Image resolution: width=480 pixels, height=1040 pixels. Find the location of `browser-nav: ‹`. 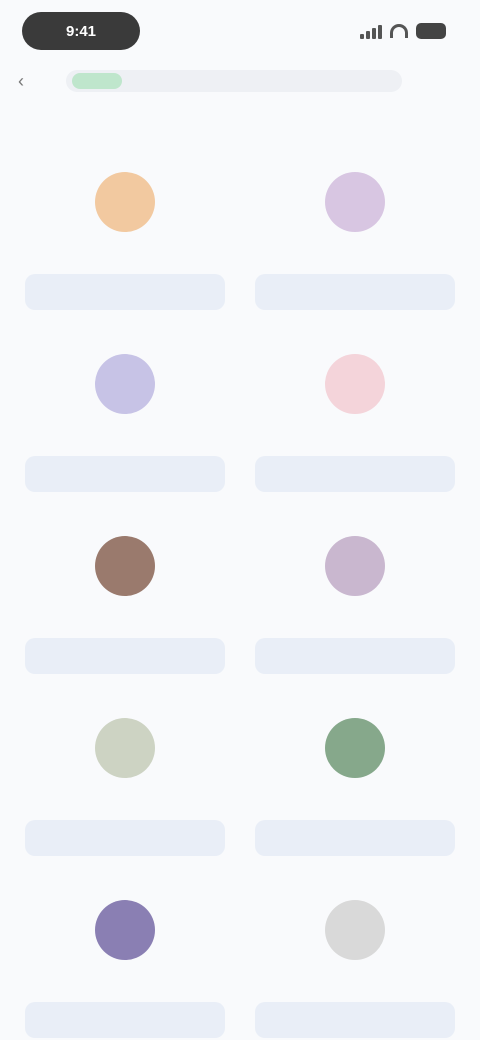

browser-nav: ‹ is located at coordinates (240, 81).